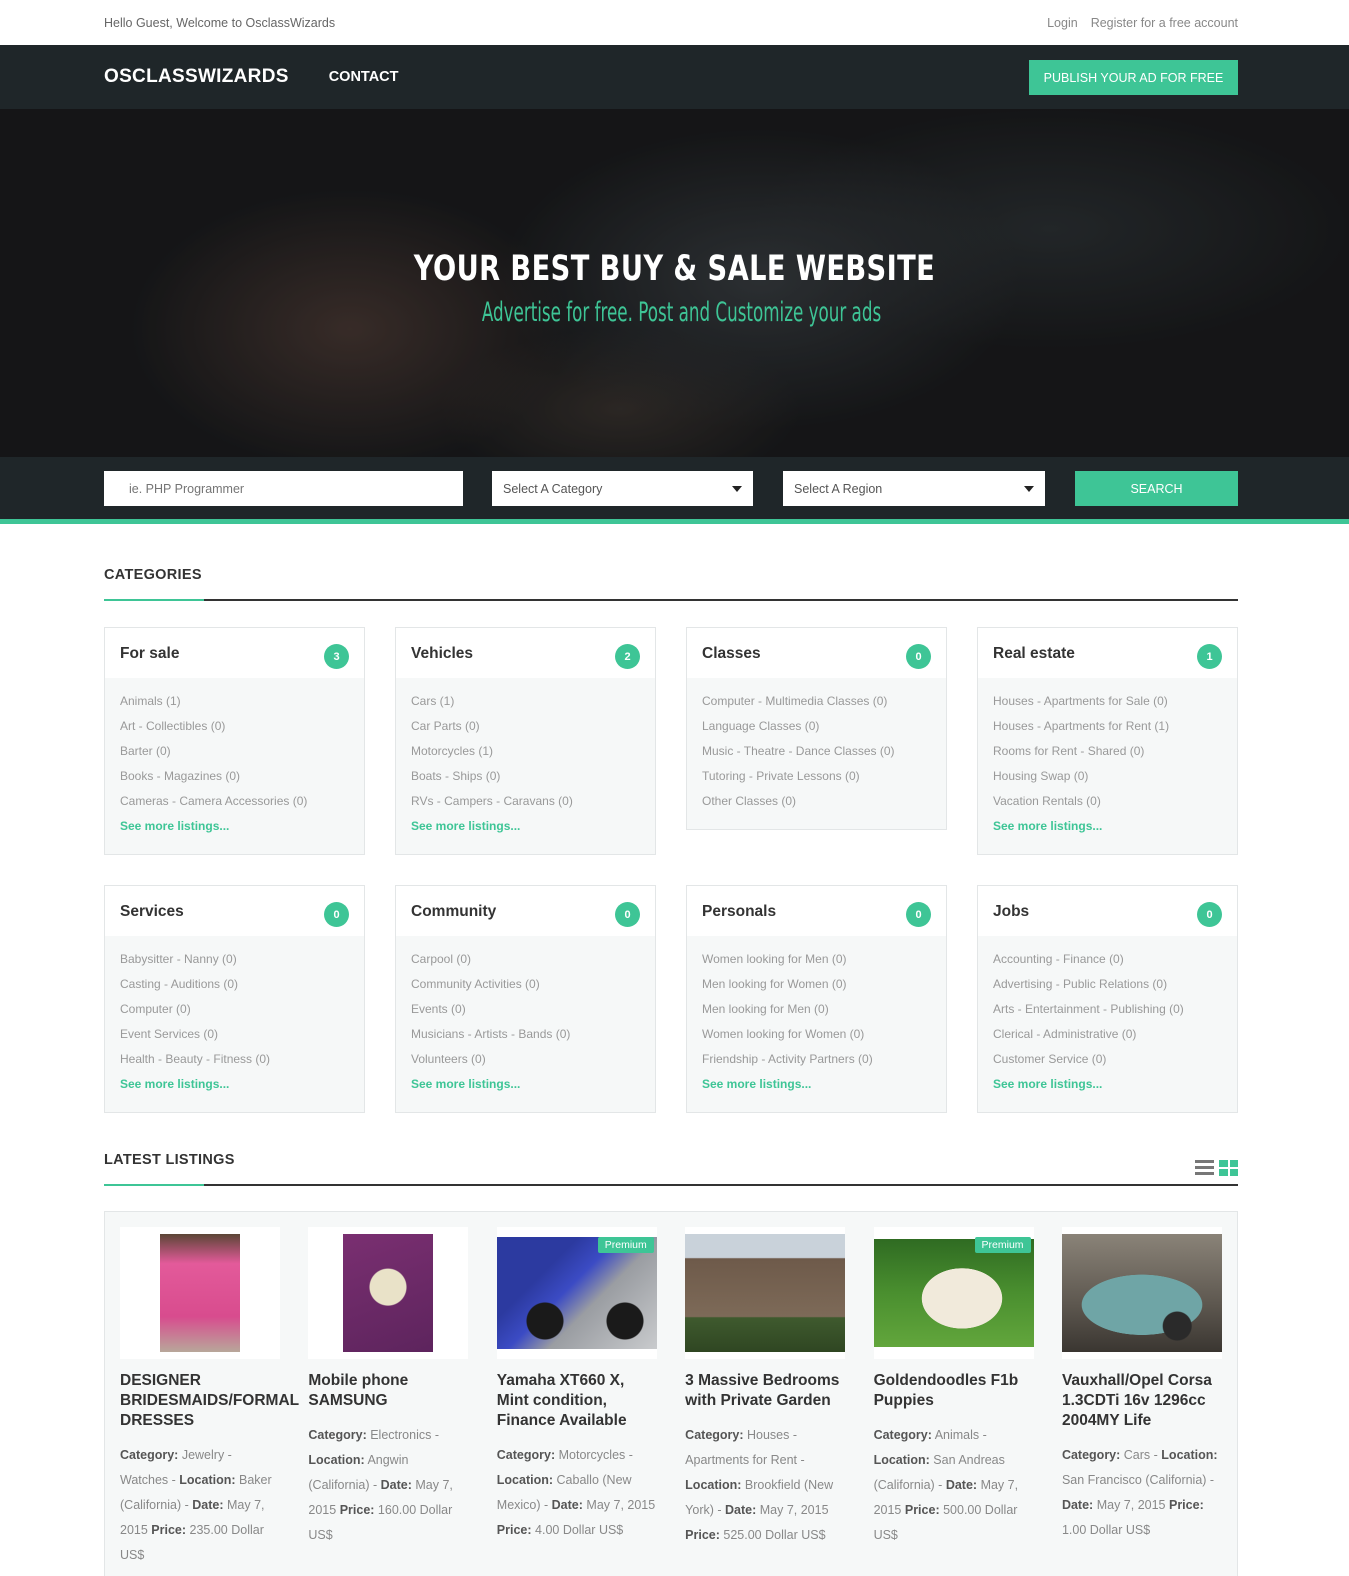  I want to click on search-input, so click(283, 488).